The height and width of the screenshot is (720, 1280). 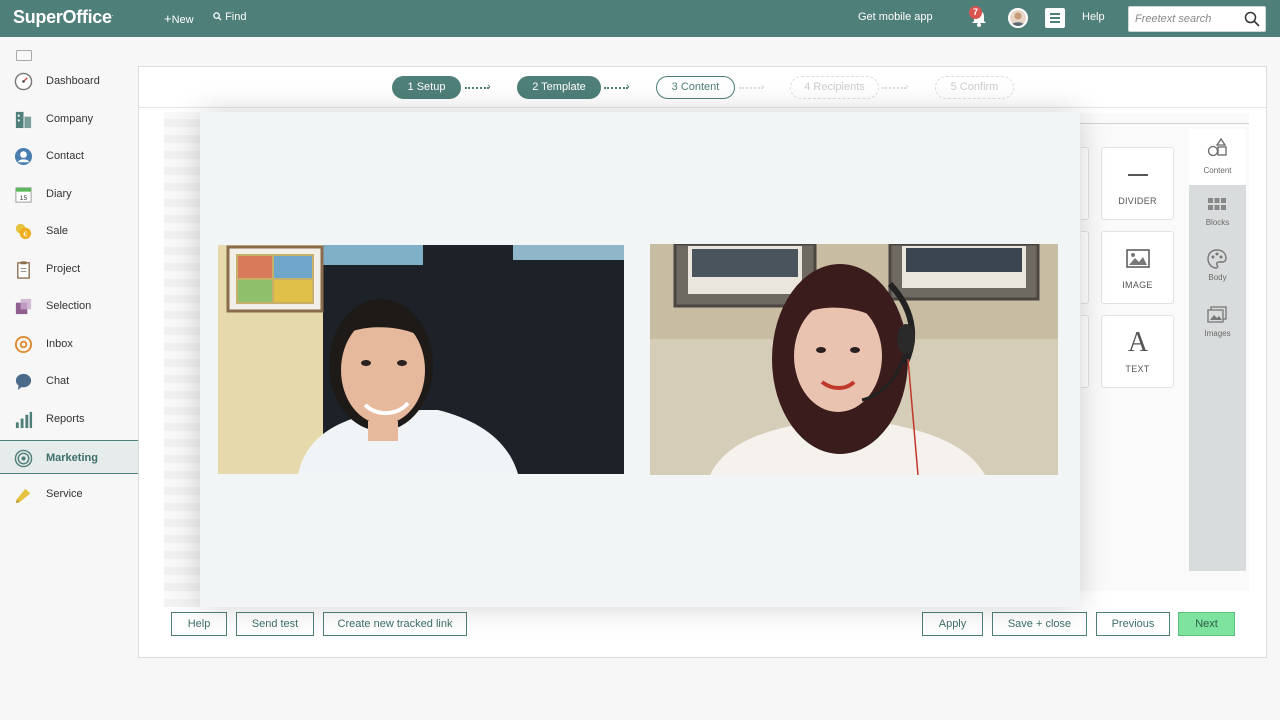 I want to click on sidebar-item-chat: Chat, so click(x=69, y=381).